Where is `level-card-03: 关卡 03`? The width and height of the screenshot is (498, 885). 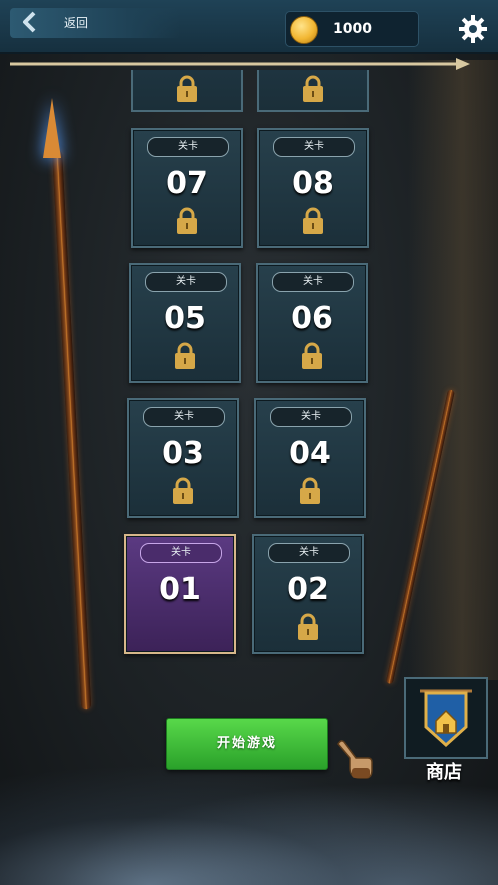 level-card-03: 关卡 03 is located at coordinates (183, 458).